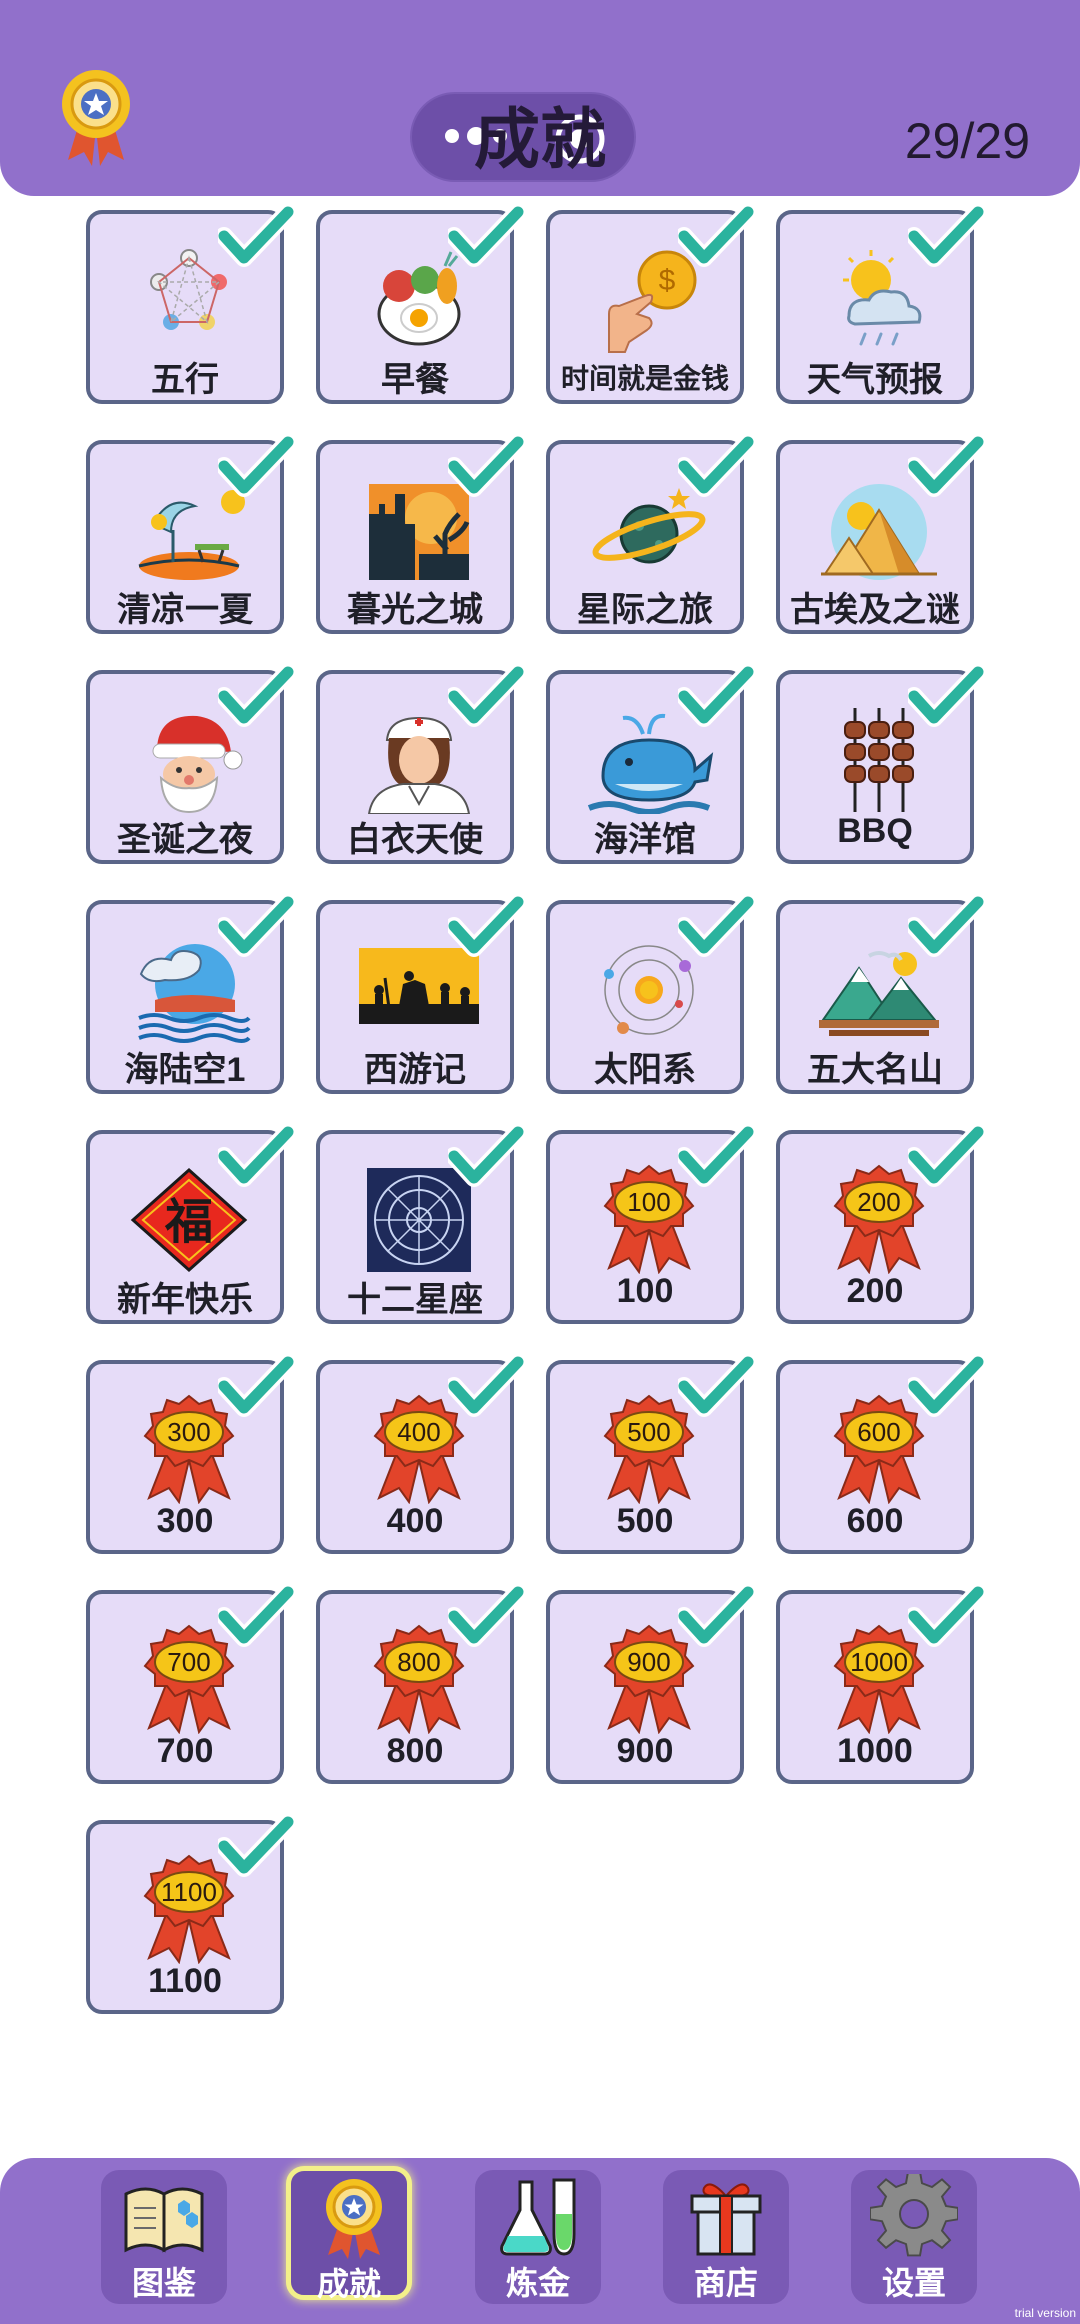  I want to click on achievement-card: 600 600, so click(880, 1455).